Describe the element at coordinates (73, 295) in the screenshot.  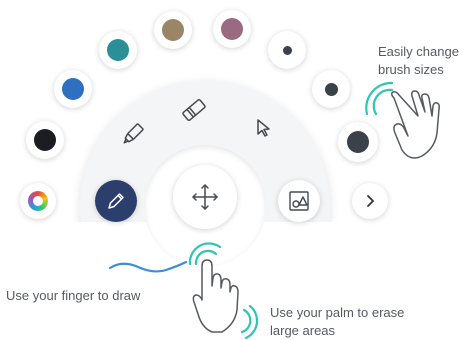
I see `caption-finger-draw: Use your finger to draw` at that location.